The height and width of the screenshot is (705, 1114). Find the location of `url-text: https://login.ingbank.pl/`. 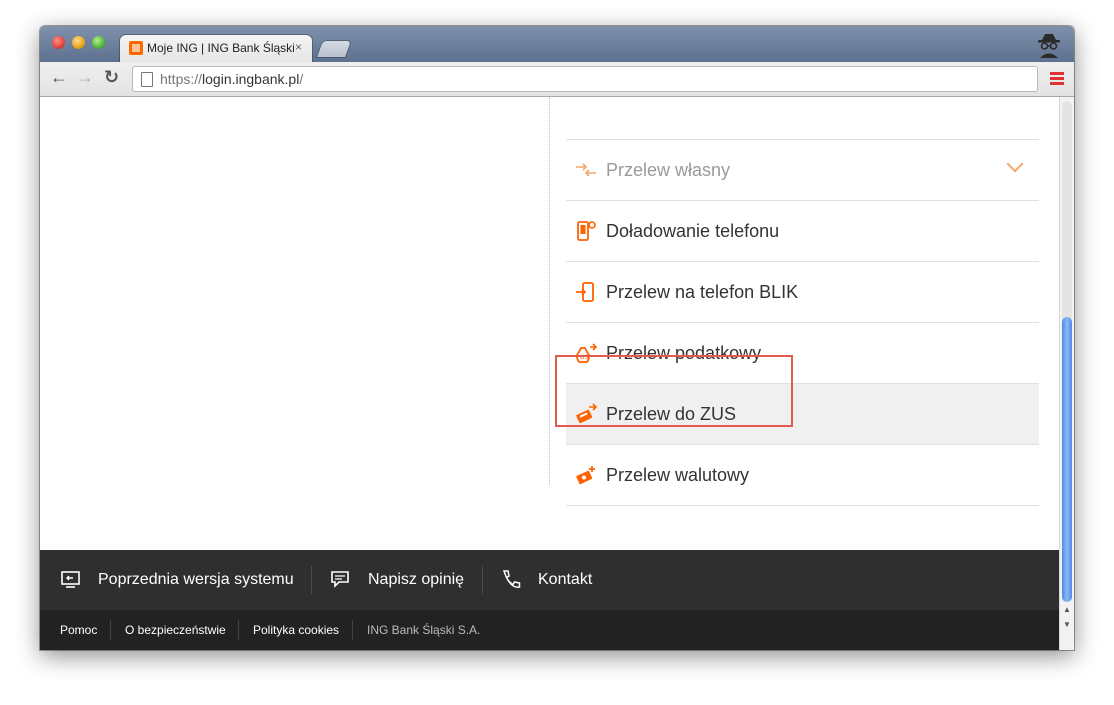

url-text: https://login.ingbank.pl/ is located at coordinates (231, 79).